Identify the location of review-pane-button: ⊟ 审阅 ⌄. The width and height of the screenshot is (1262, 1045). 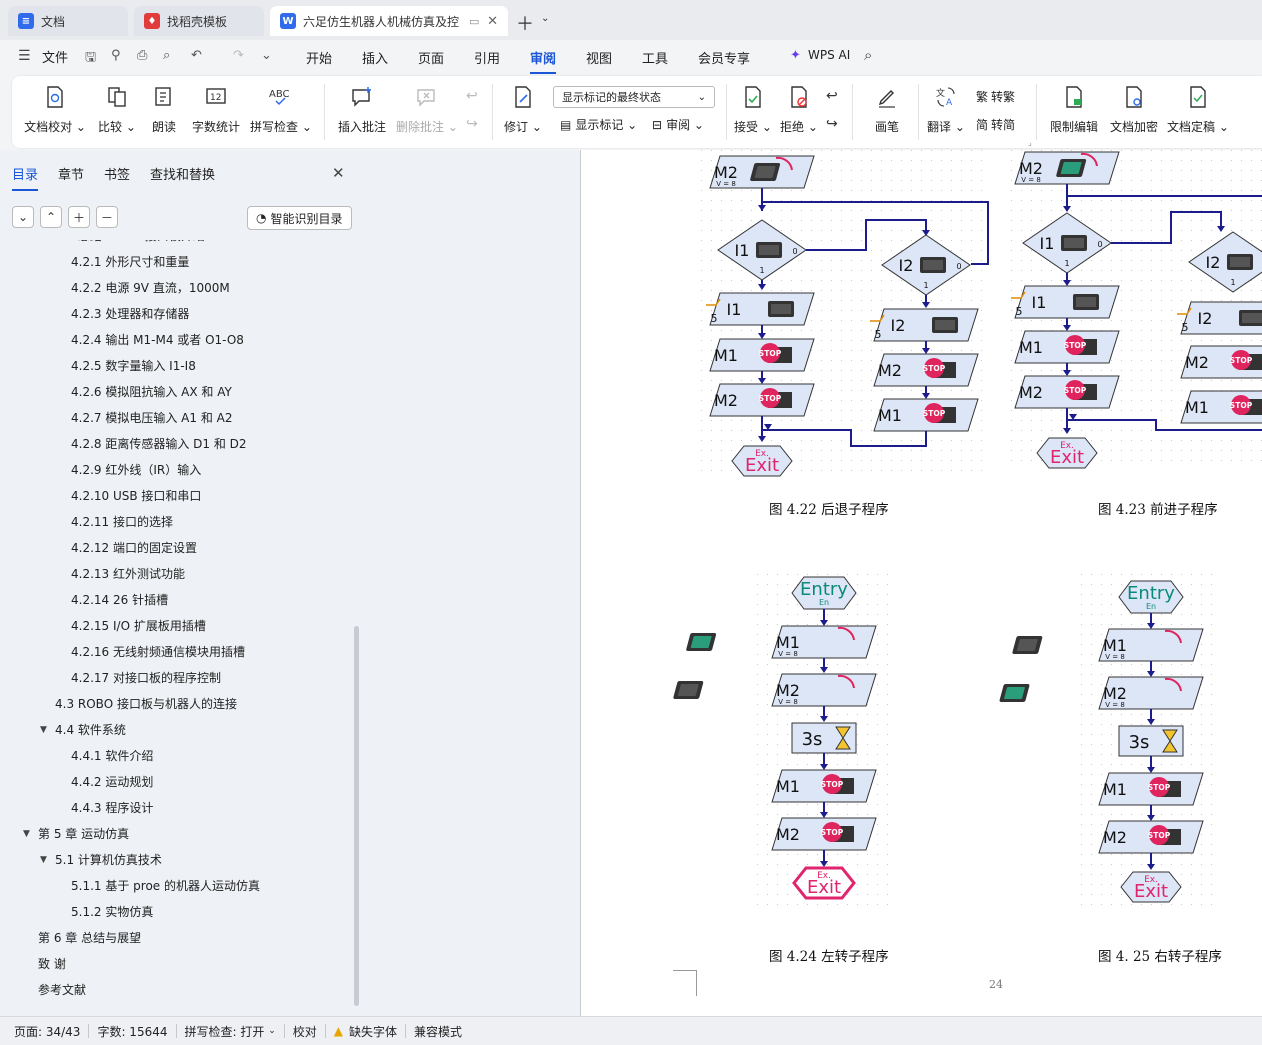
(678, 124).